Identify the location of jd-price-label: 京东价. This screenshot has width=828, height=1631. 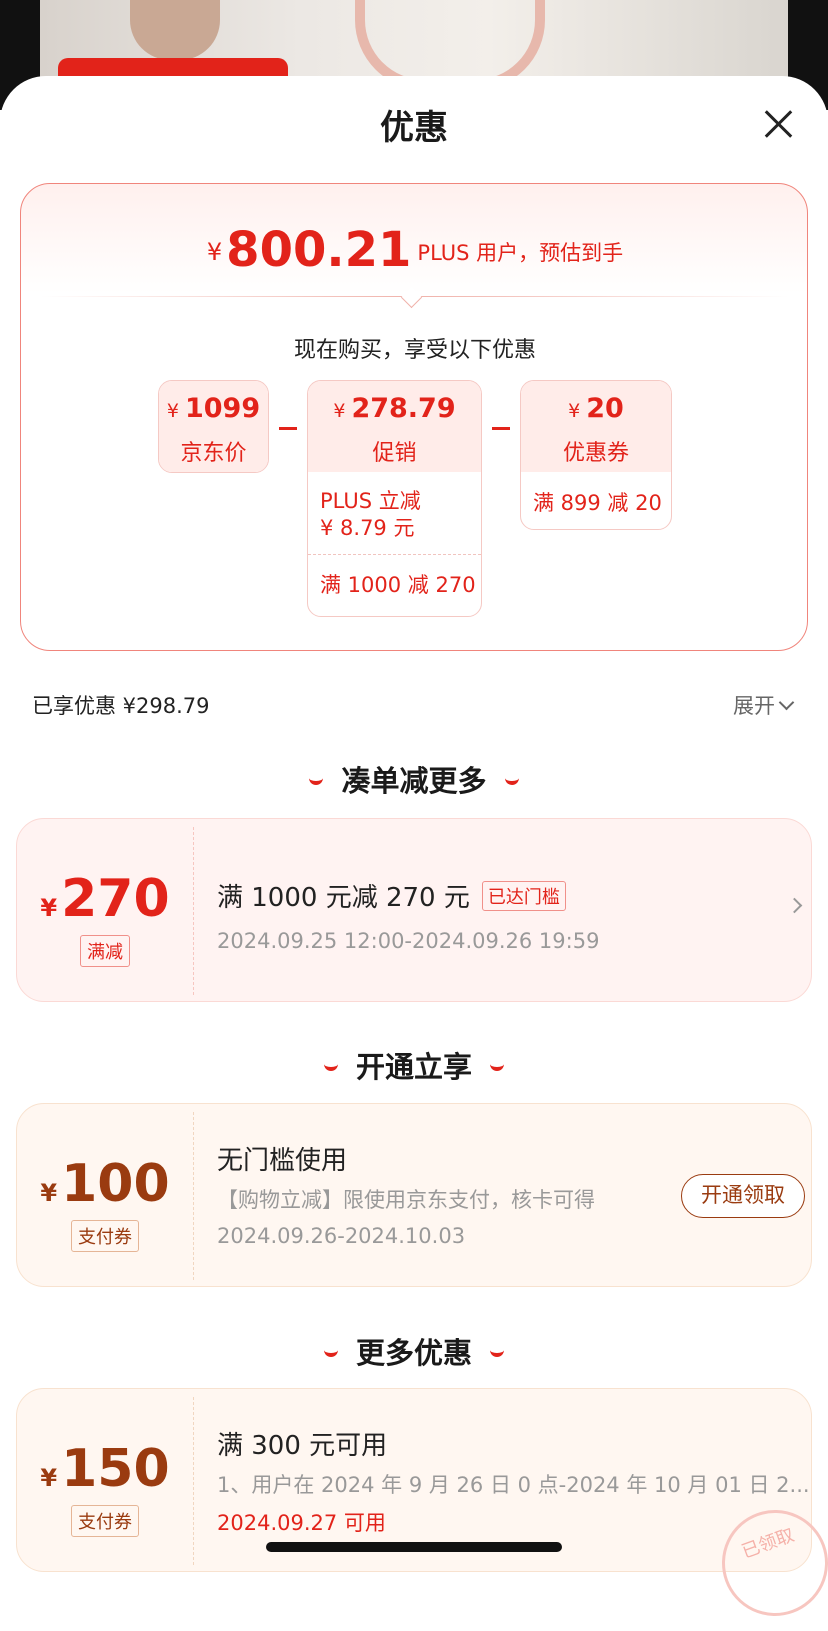
(213, 453).